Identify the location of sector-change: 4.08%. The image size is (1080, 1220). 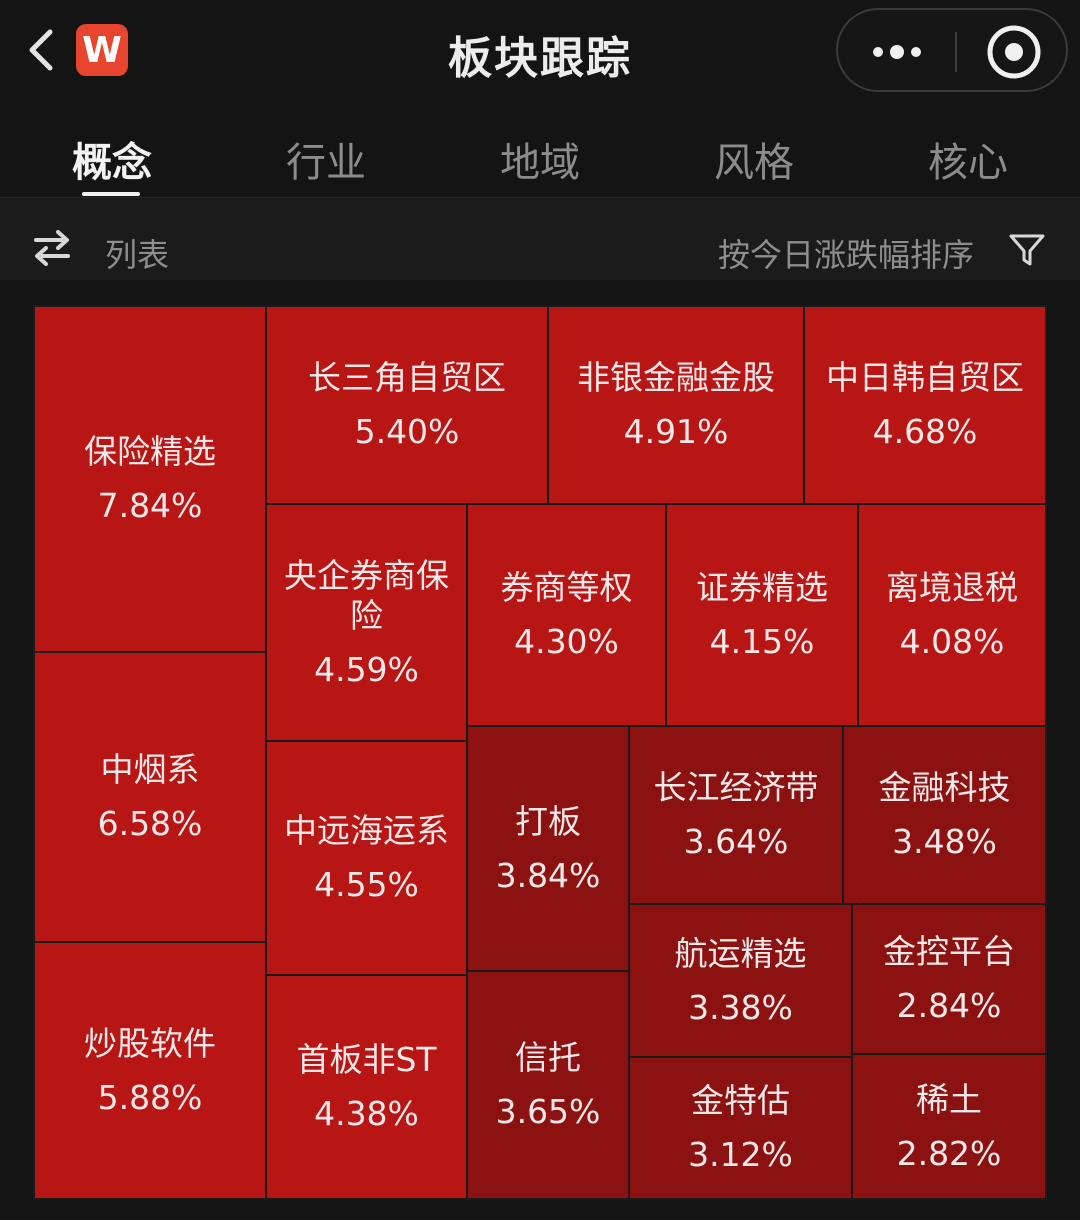
(952, 641).